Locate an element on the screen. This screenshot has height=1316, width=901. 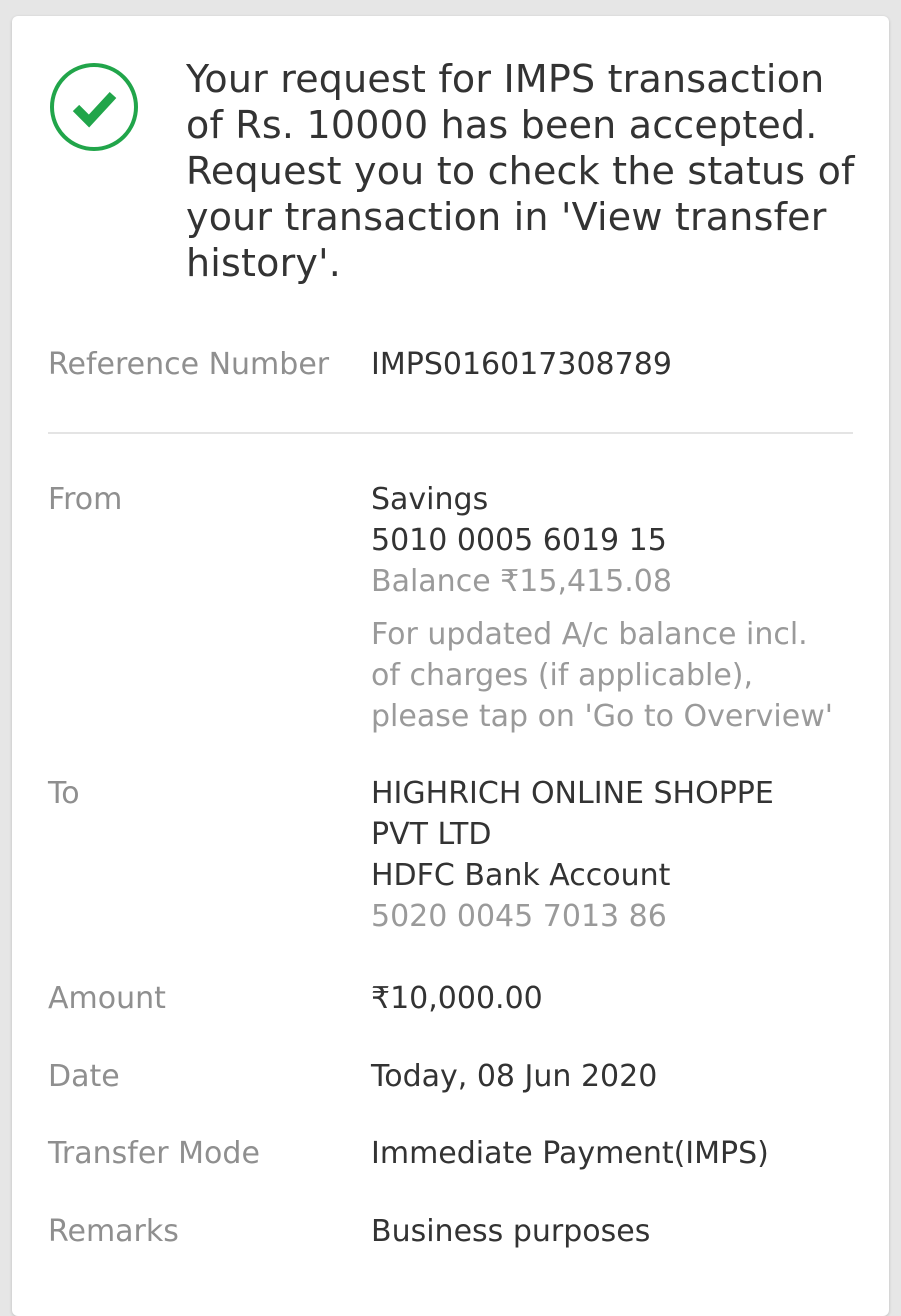
payee-name-line: PVT LTD is located at coordinates (431, 834).